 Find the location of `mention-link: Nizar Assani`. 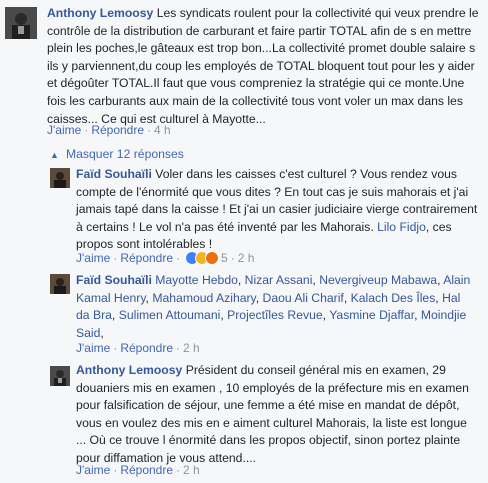

mention-link: Nizar Assani is located at coordinates (279, 280).